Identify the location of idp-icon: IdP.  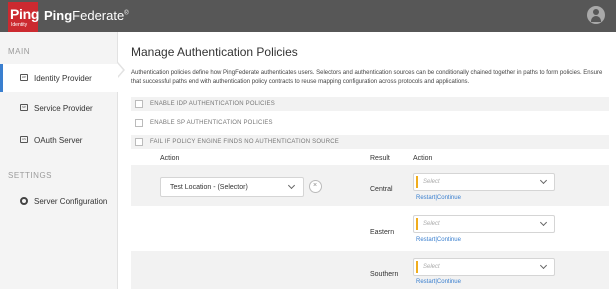
(24, 77).